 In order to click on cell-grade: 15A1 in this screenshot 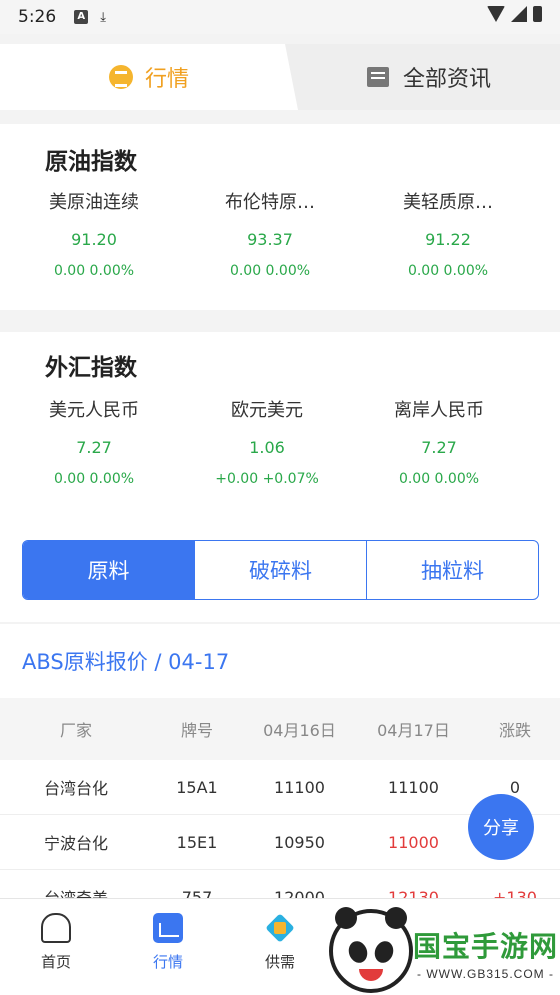, I will do `click(197, 787)`.